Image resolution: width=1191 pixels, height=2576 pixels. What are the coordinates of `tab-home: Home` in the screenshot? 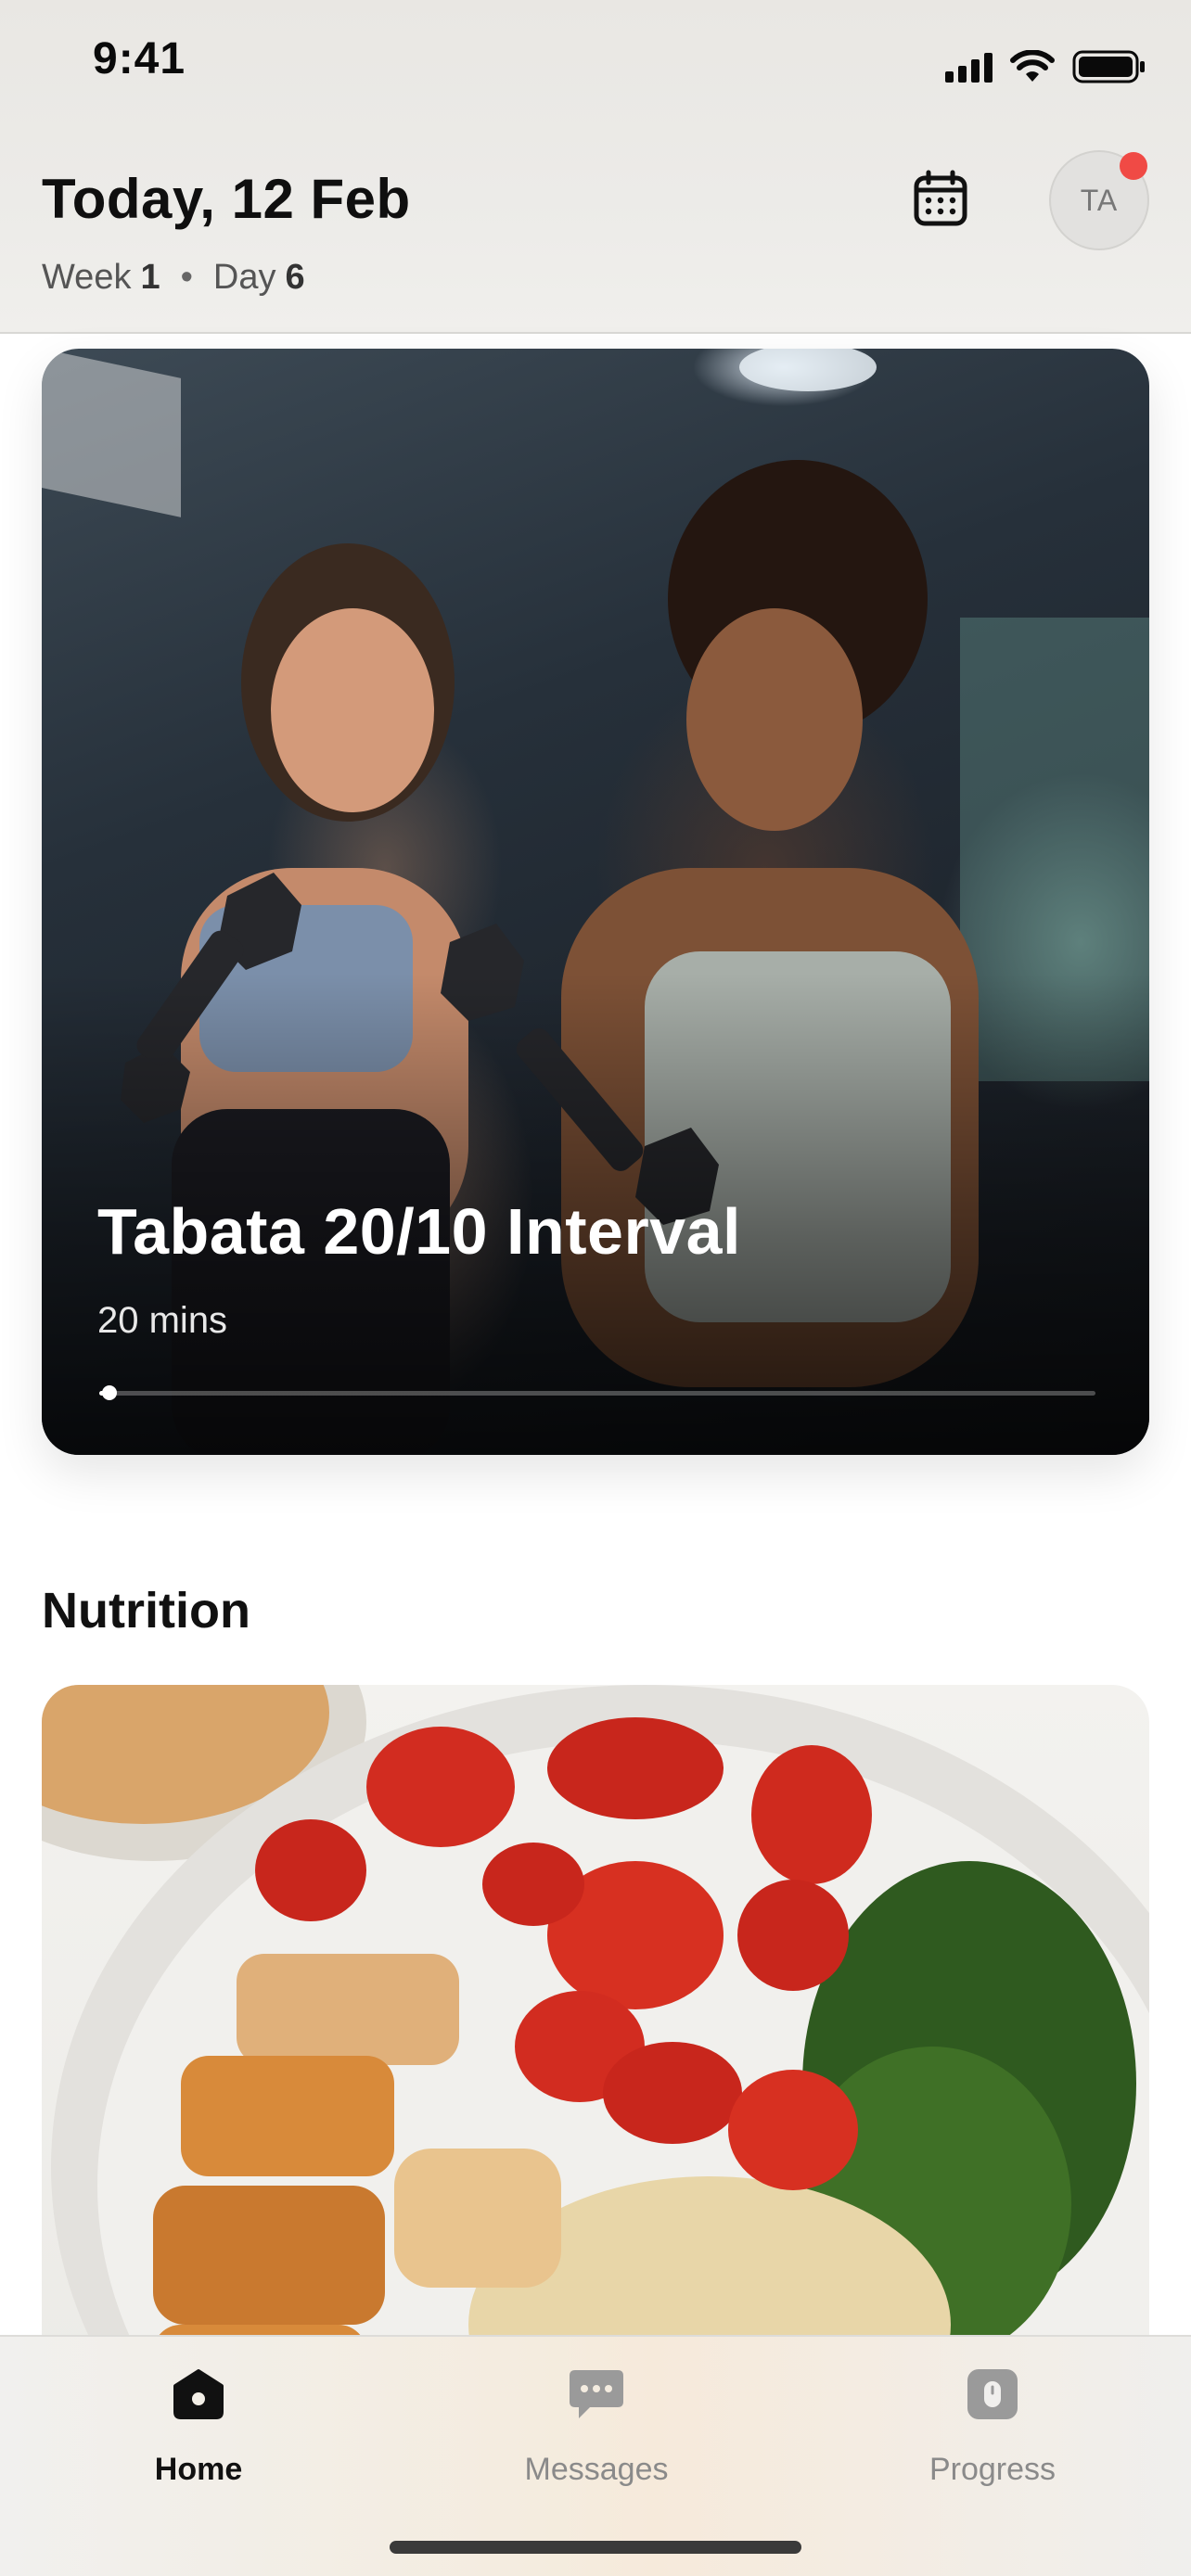 It's located at (198, 2431).